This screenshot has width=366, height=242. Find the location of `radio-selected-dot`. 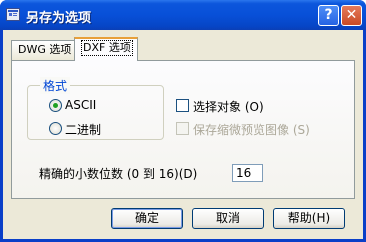

radio-selected-dot is located at coordinates (55, 105).